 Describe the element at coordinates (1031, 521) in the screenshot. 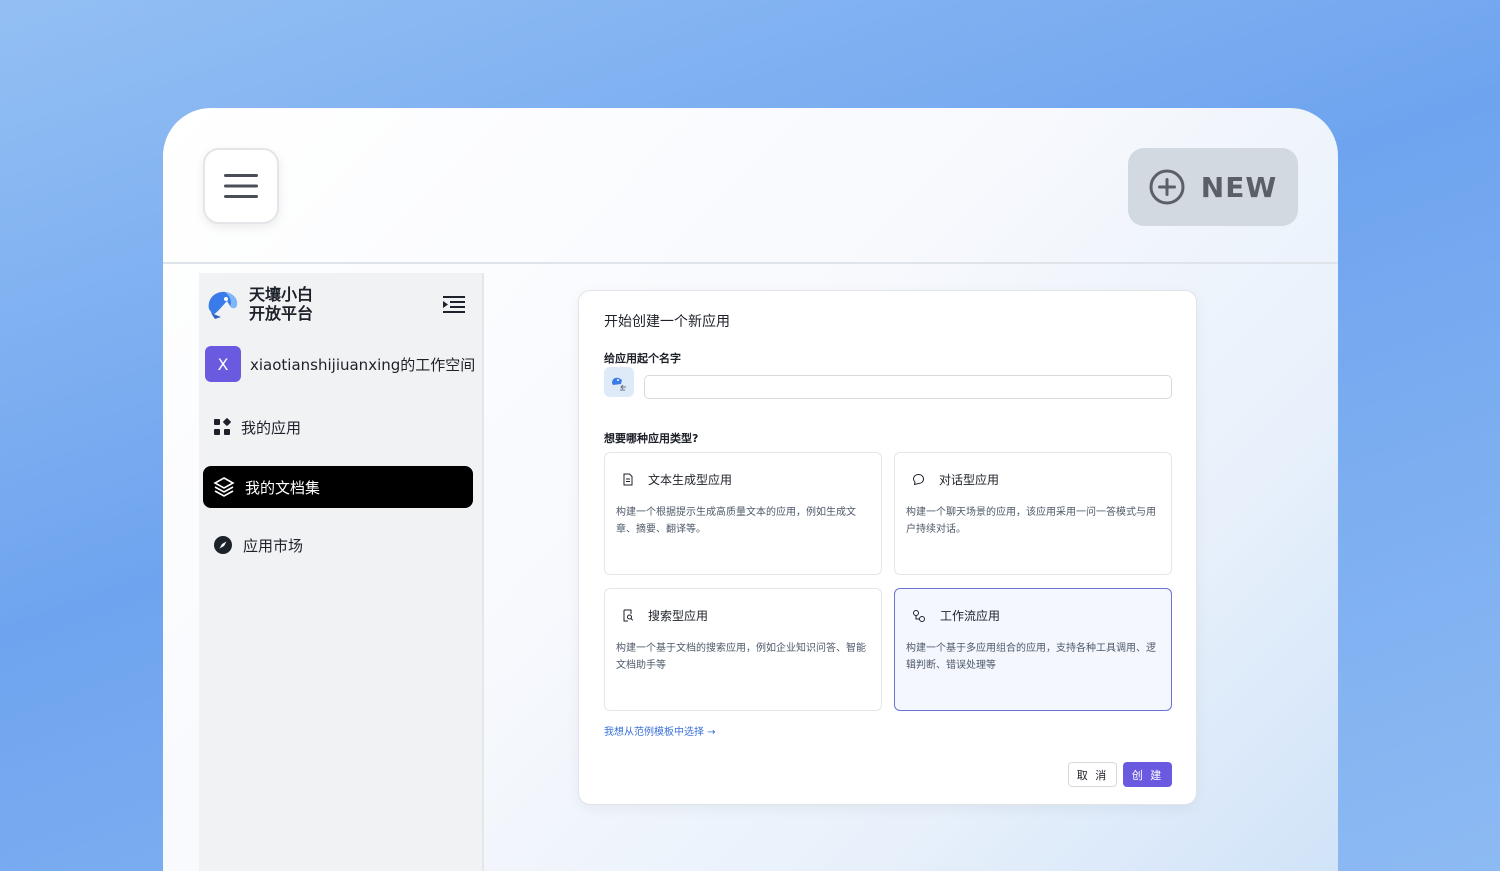

I see `card-description: 构建一个聊天场景的应用，该应用采用一问一答模式与用户持续对话。` at that location.